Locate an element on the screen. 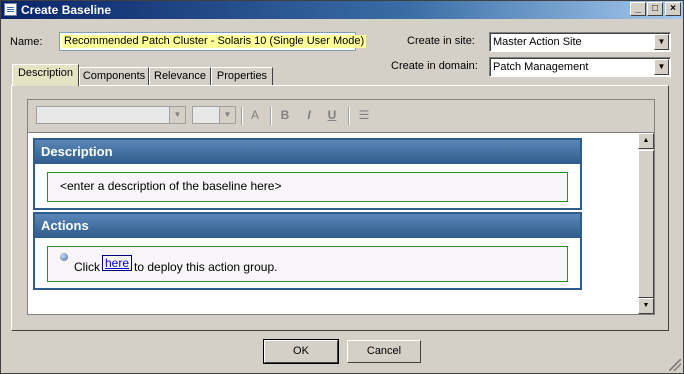 This screenshot has width=684, height=374. actions-heading: Actions is located at coordinates (307, 226).